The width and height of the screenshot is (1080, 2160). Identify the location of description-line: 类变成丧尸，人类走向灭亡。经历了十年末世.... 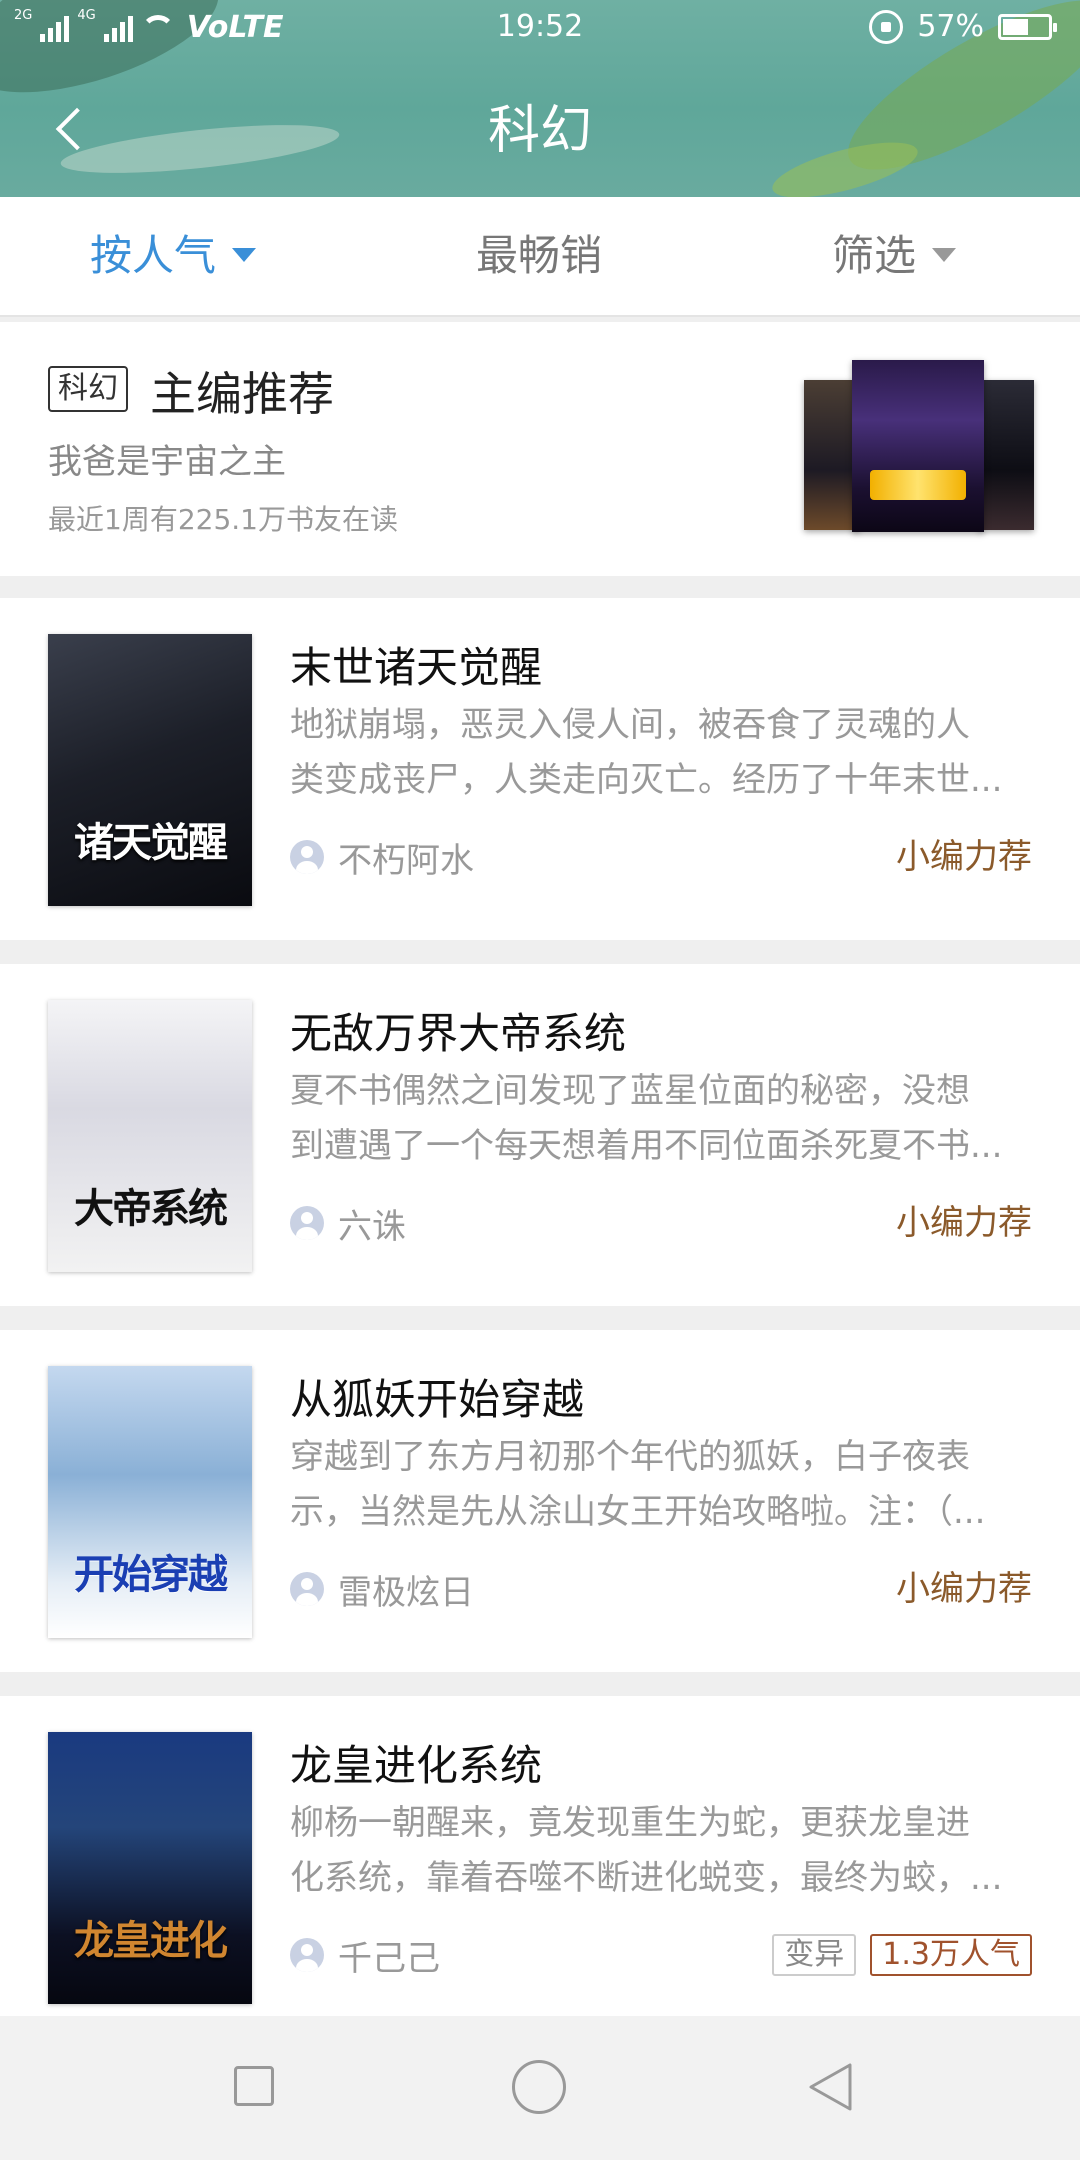
(646, 780).